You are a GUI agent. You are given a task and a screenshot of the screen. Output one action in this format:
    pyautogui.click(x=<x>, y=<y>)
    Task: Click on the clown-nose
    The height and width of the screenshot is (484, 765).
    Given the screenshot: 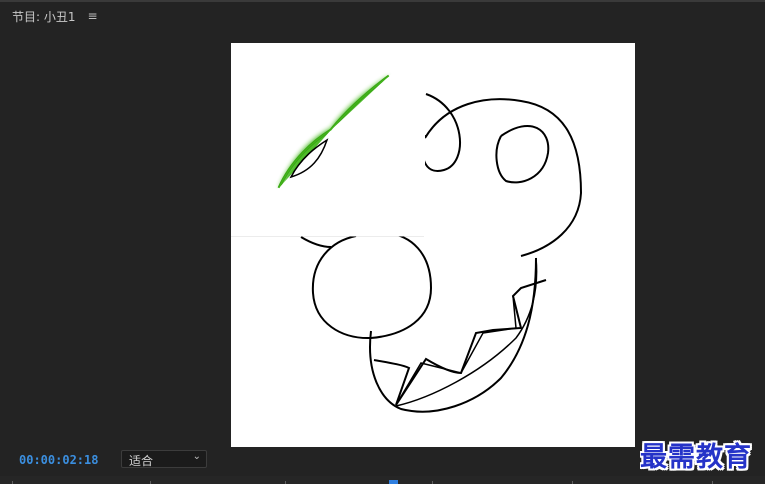 What is the action you would take?
    pyautogui.click(x=372, y=286)
    